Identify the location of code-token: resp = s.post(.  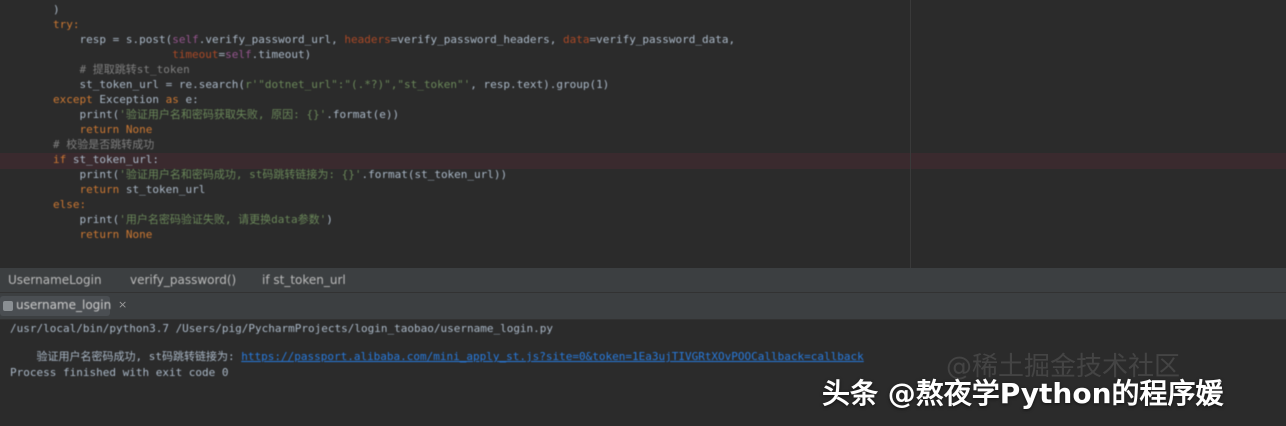
(126, 39).